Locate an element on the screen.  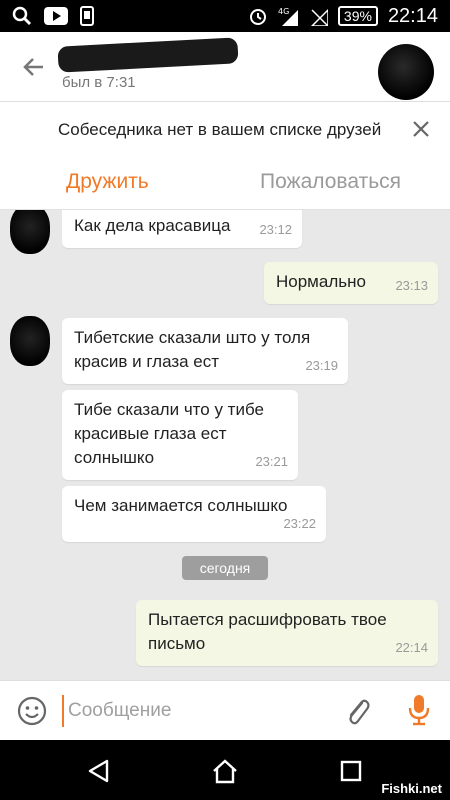
triangle-back-icon is located at coordinates (98, 771).